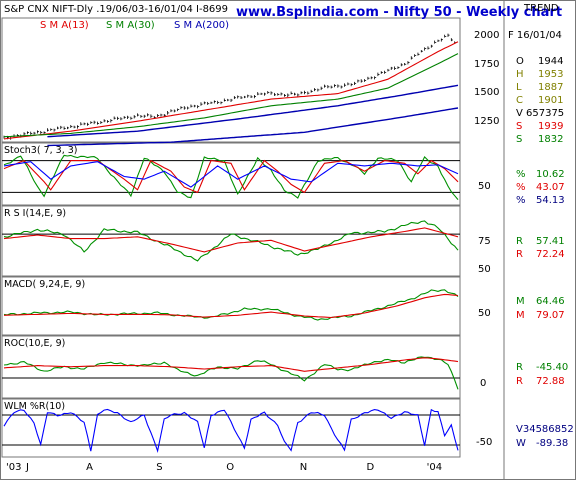  I want to click on ytick-2000: 2000, so click(486, 35).